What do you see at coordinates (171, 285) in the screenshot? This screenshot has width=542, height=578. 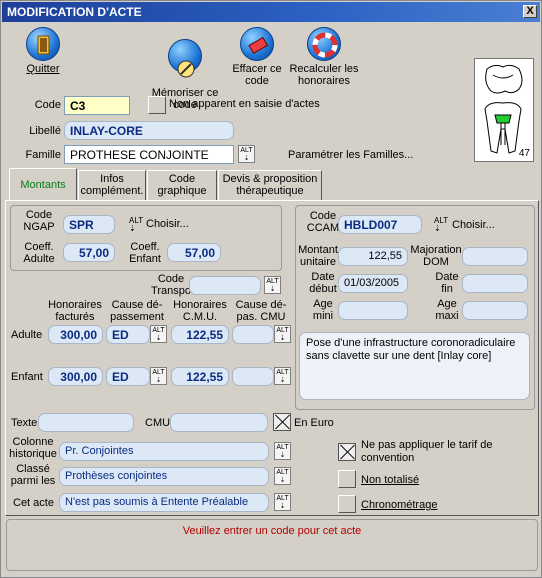 I see `transpo-label: Code Transpo` at bounding box center [171, 285].